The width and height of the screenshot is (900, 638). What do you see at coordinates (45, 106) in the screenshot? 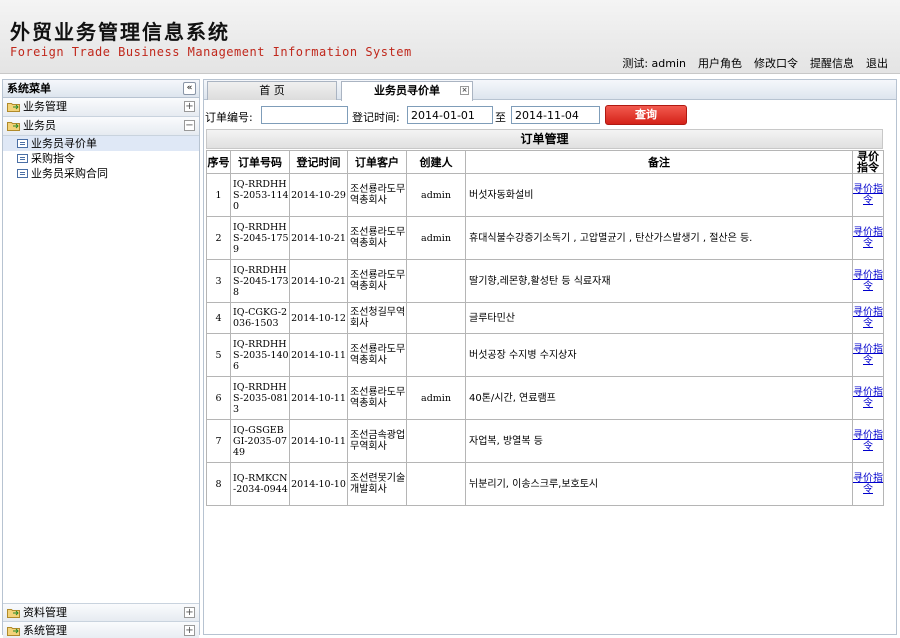
I see `section-label: 业务管理` at bounding box center [45, 106].